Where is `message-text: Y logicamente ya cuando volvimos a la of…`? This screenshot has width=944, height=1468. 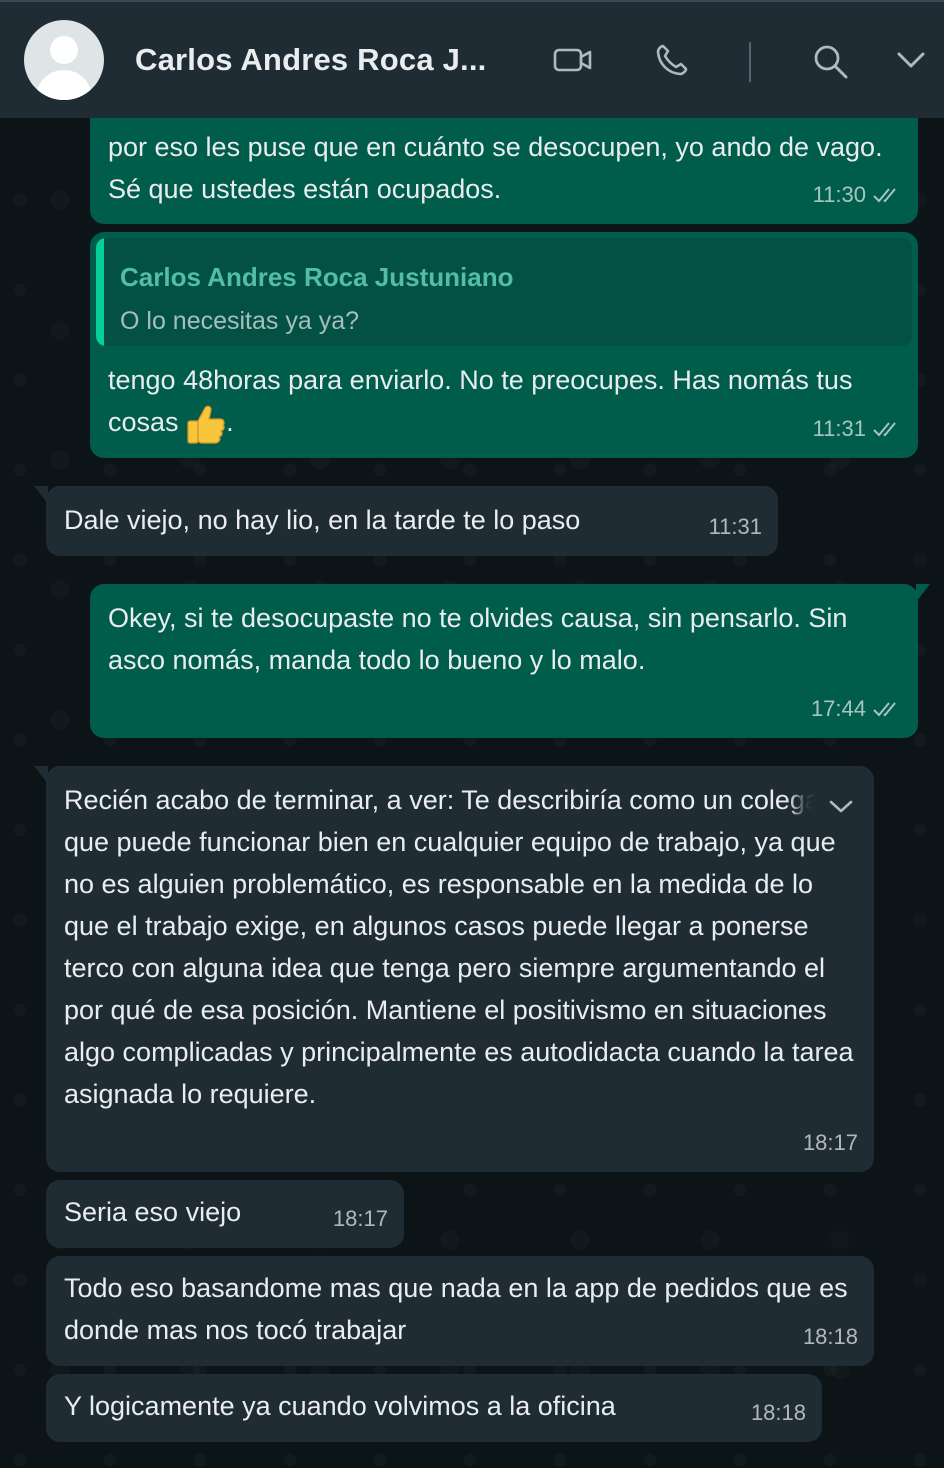
message-text: Y logicamente ya cuando volvimos a la of… is located at coordinates (340, 1406).